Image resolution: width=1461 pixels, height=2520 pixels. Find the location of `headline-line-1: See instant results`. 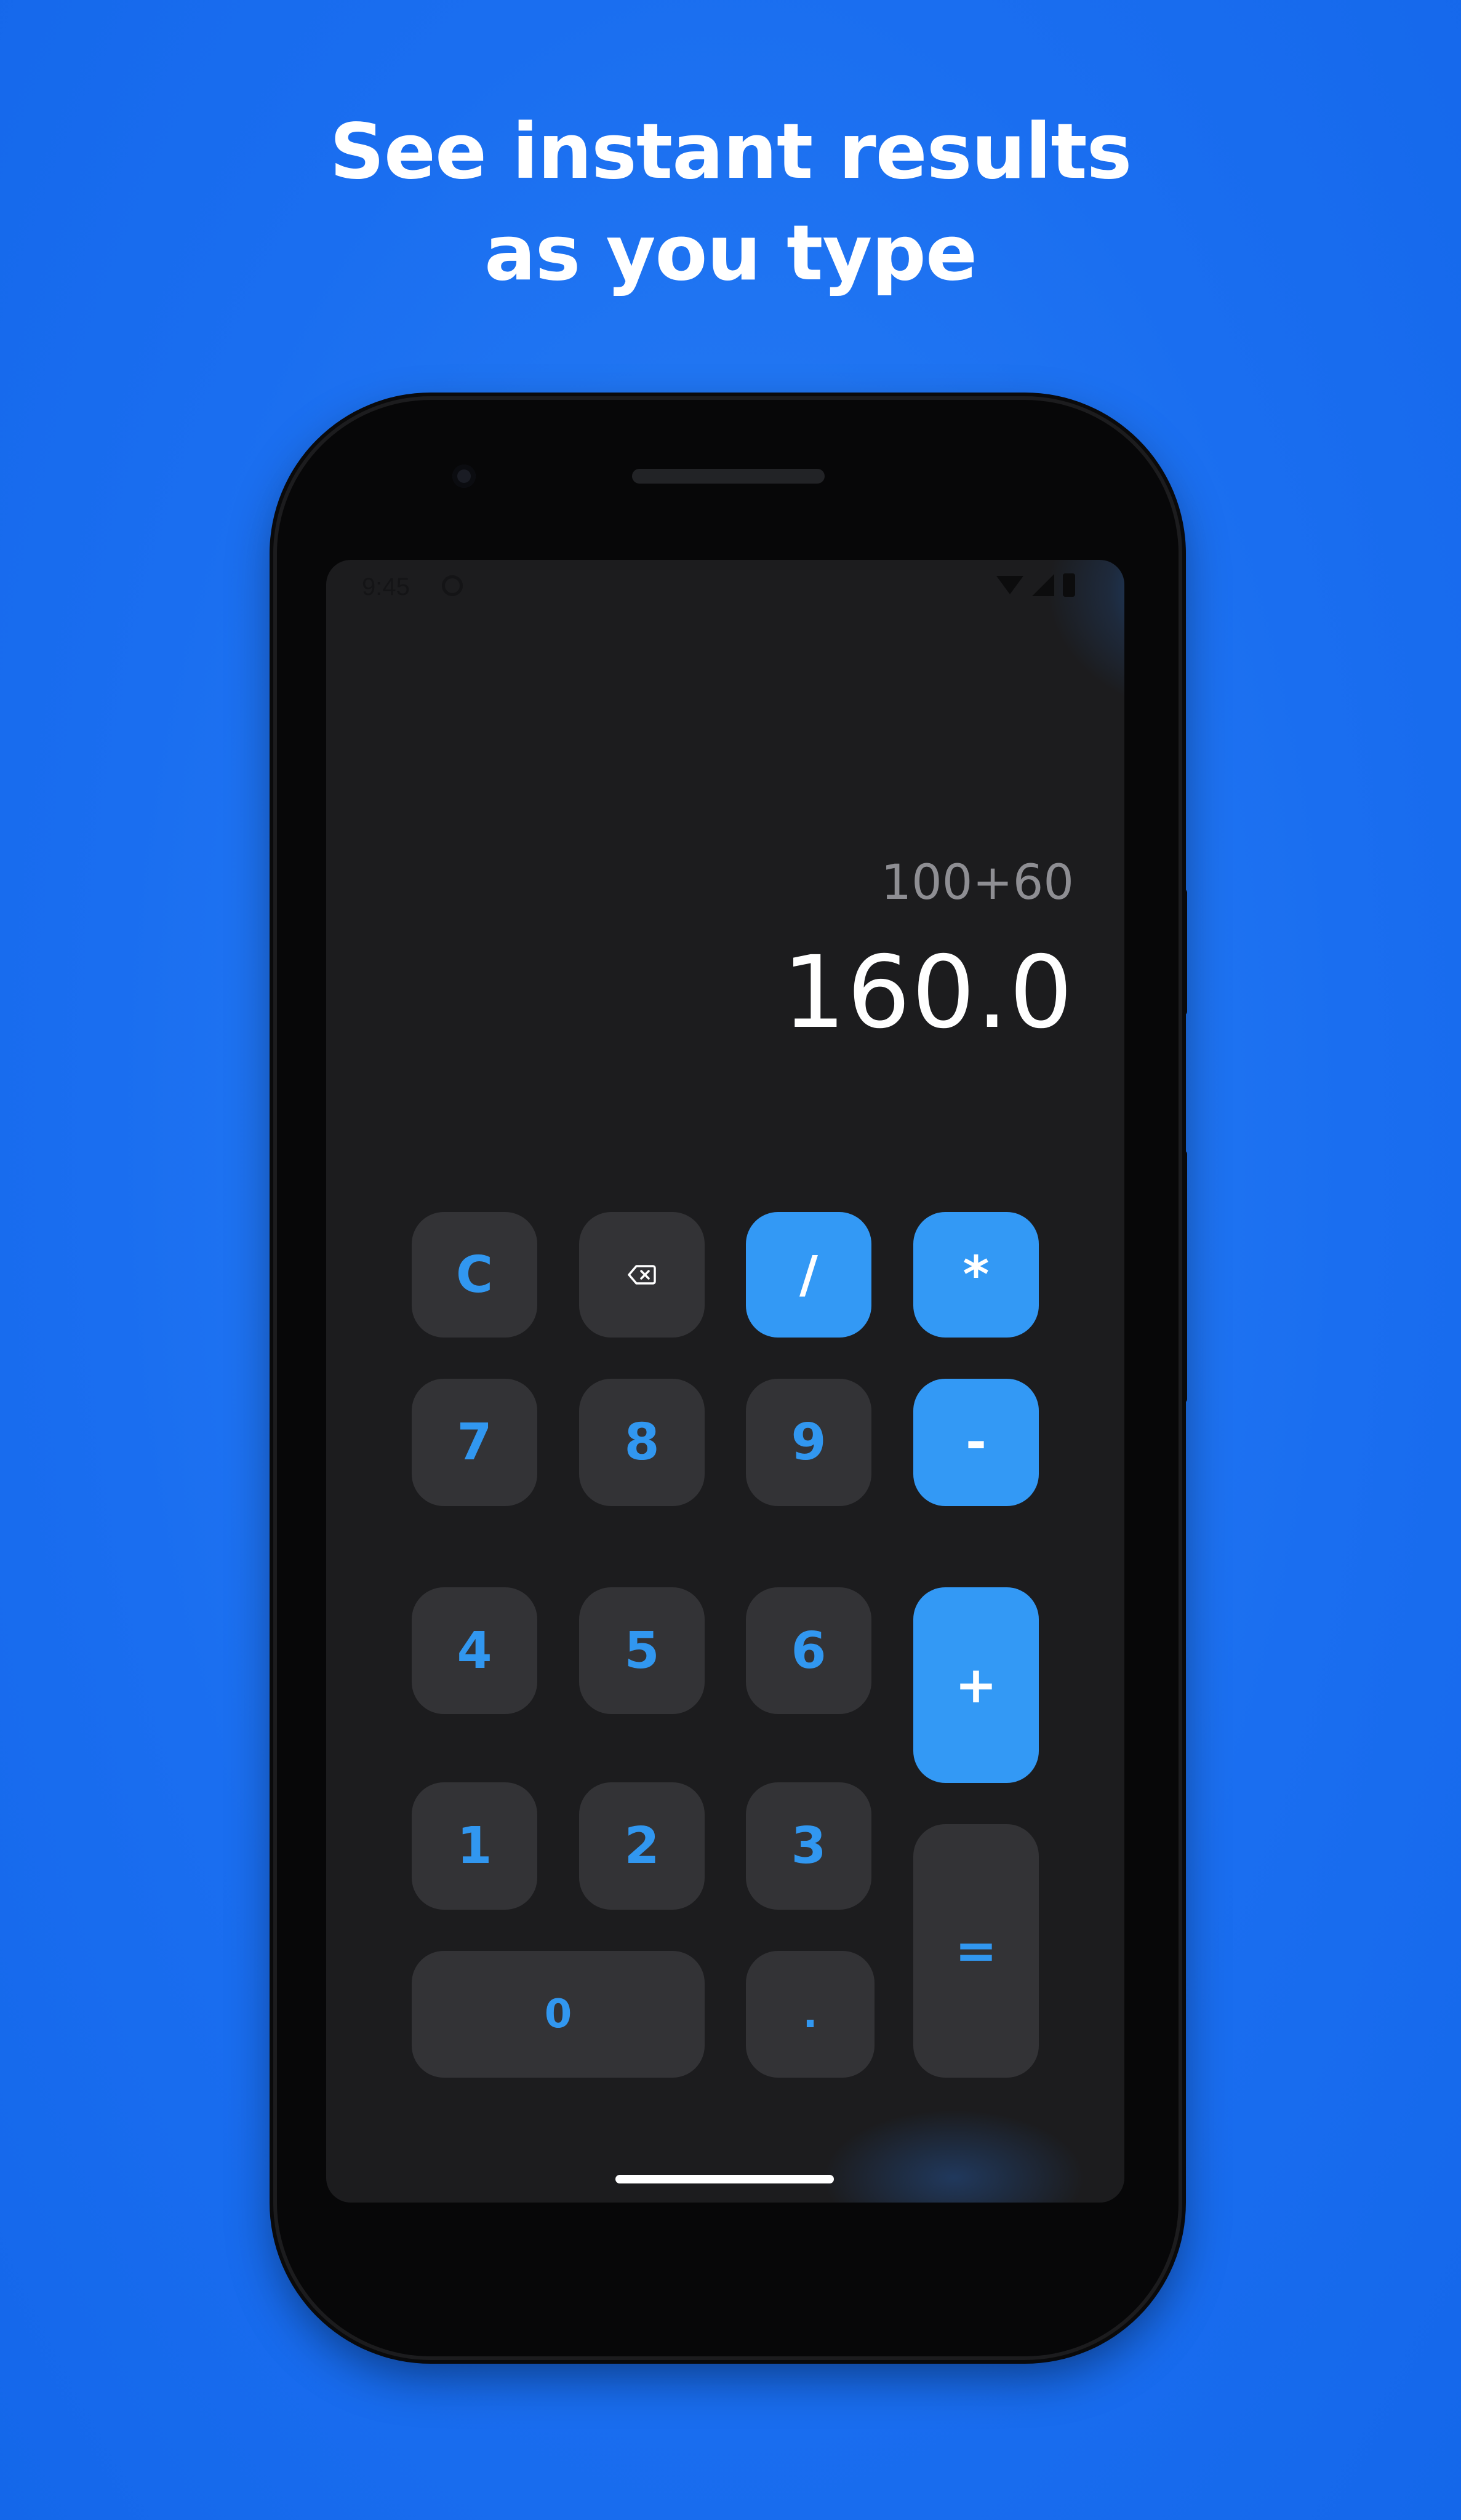

headline-line-1: See instant results is located at coordinates (730, 152).